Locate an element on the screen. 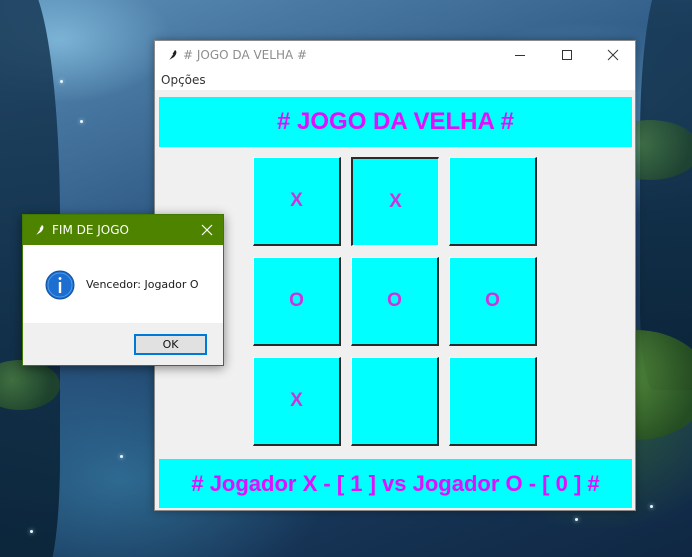  board-cell-2-0: X is located at coordinates (297, 401).